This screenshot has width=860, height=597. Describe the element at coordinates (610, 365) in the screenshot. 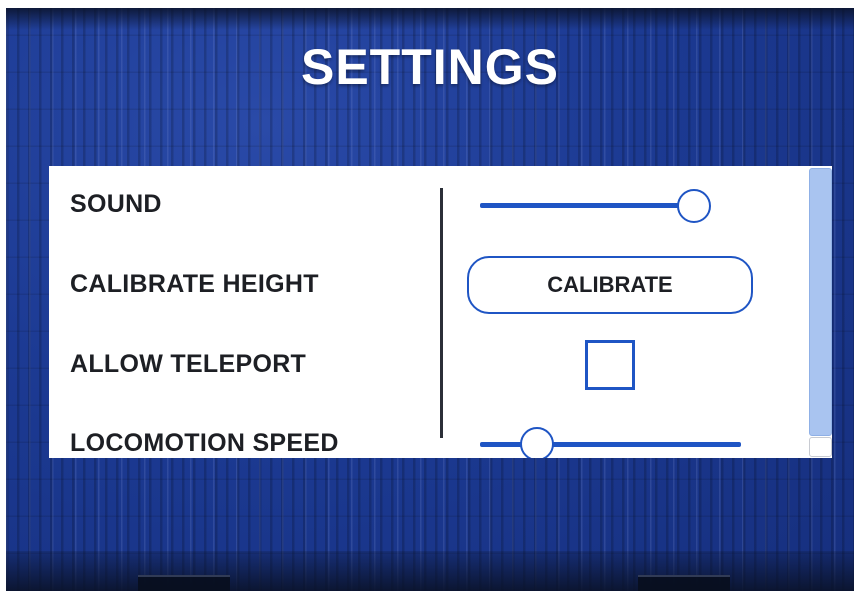

I see `allow-teleport-checkbox` at that location.